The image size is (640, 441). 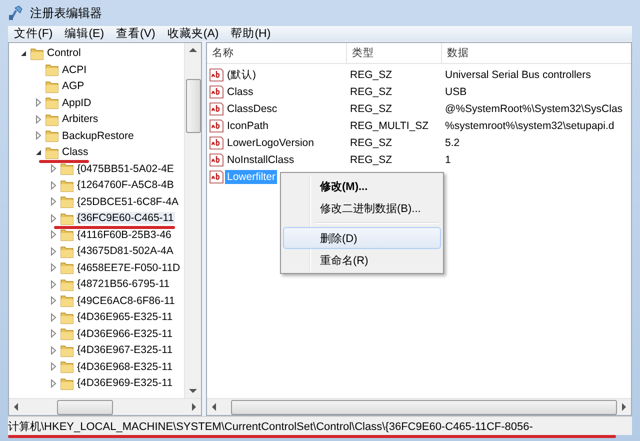 I want to click on tree-item: {4D36E966-E325-11, so click(x=125, y=334).